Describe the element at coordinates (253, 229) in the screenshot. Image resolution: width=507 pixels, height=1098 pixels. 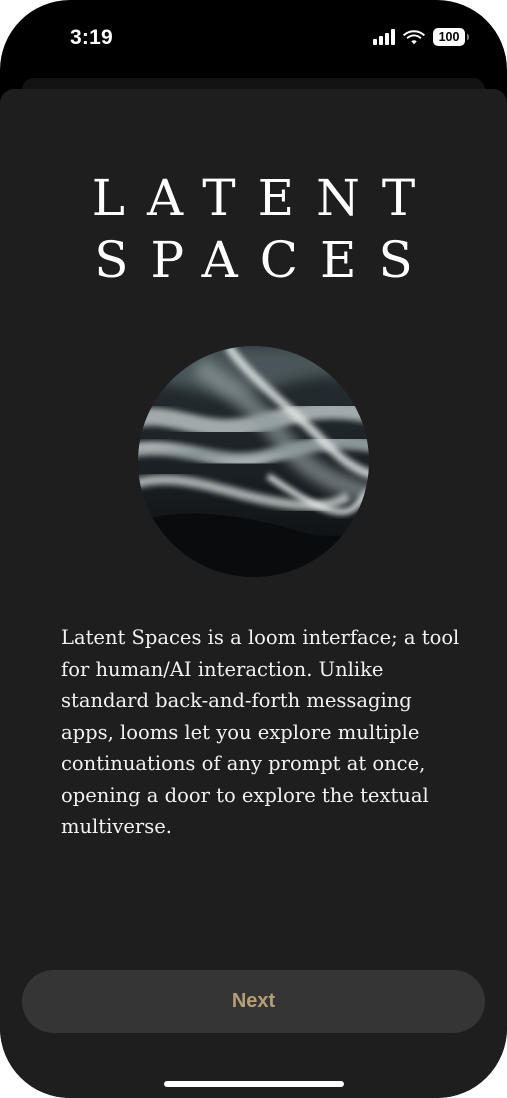
I see `app-title: LATENT SPACES` at that location.